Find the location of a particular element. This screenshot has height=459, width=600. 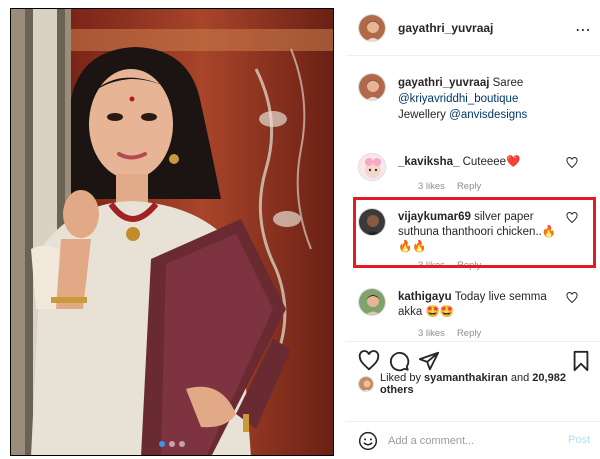

comment-text: _kaviksha_ Cuteeee❤️ is located at coordinates (484, 162).